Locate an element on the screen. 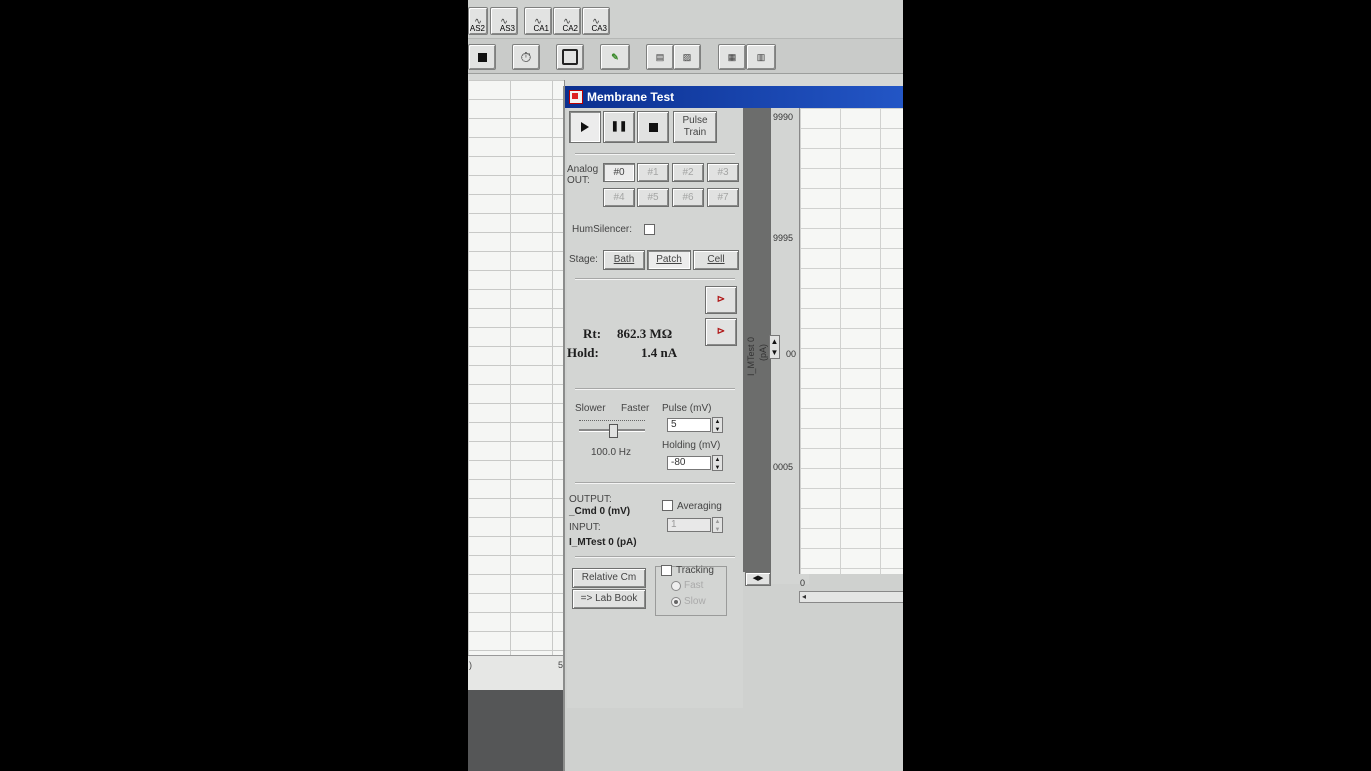 The width and height of the screenshot is (1371, 771). analog-out-channel-0: #0 is located at coordinates (619, 172).